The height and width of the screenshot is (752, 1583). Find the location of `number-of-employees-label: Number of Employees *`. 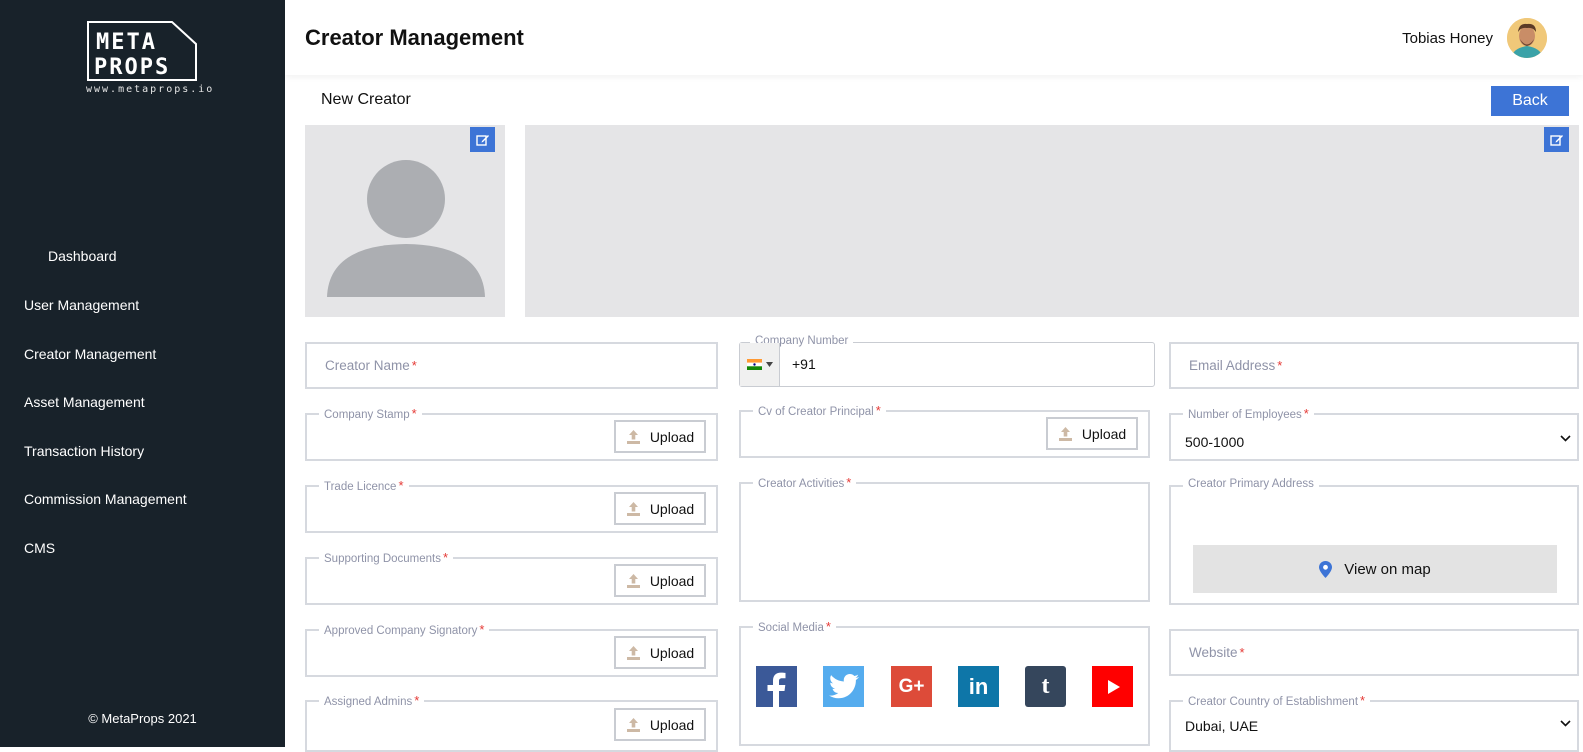

number-of-employees-label: Number of Employees * is located at coordinates (1248, 413).